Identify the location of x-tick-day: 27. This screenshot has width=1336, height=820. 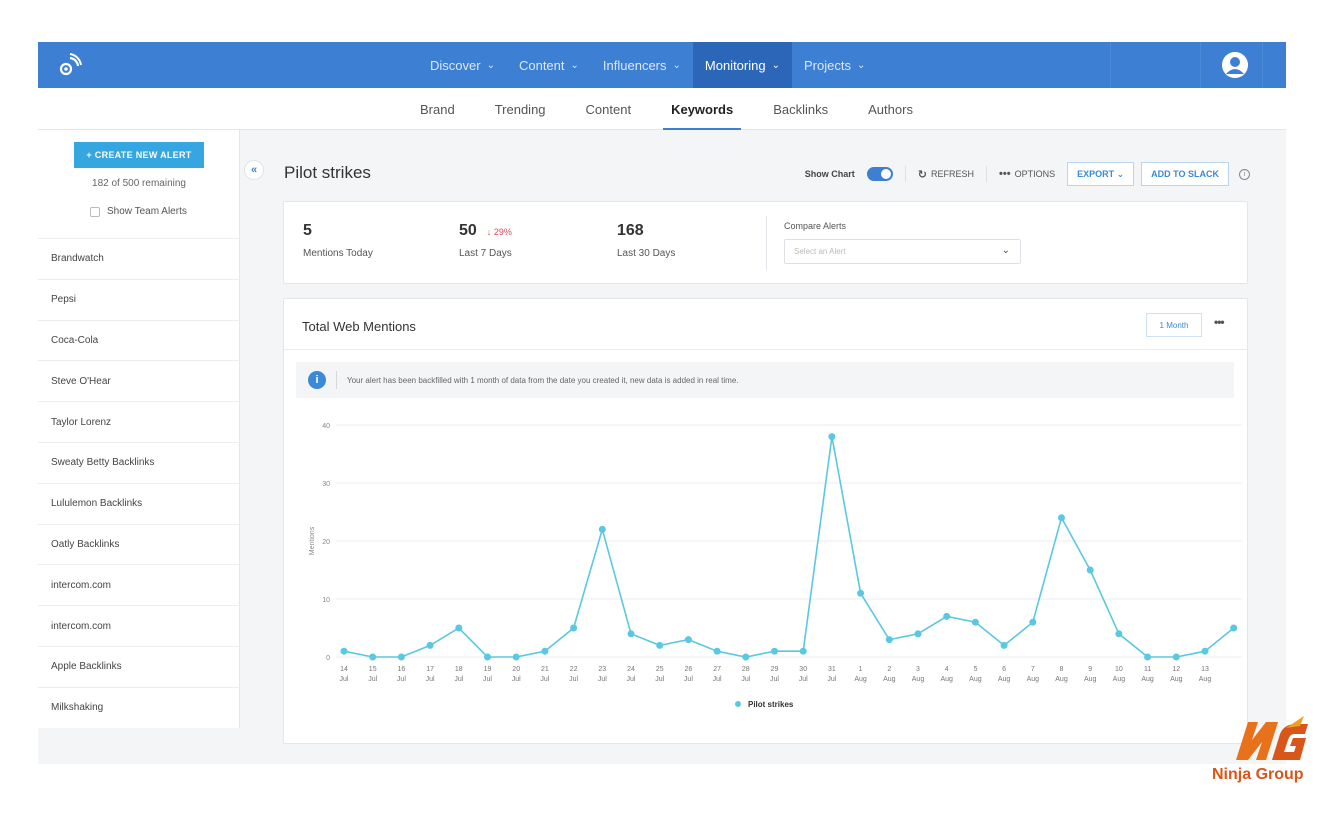
(717, 669).